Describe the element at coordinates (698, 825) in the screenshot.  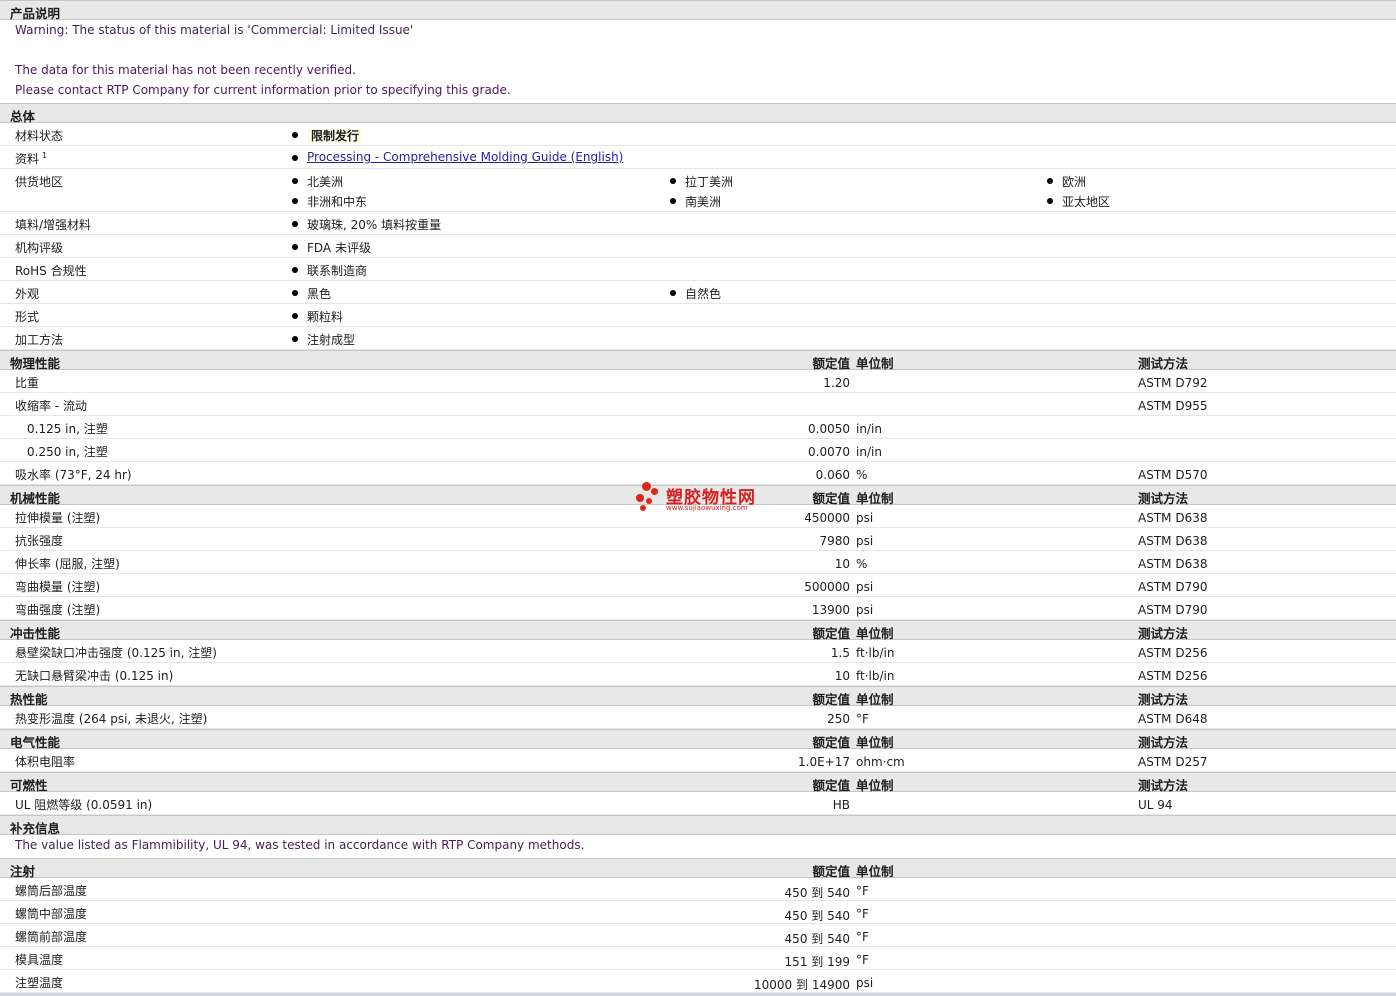
I see `section-header-supplemental: 补充信息` at that location.